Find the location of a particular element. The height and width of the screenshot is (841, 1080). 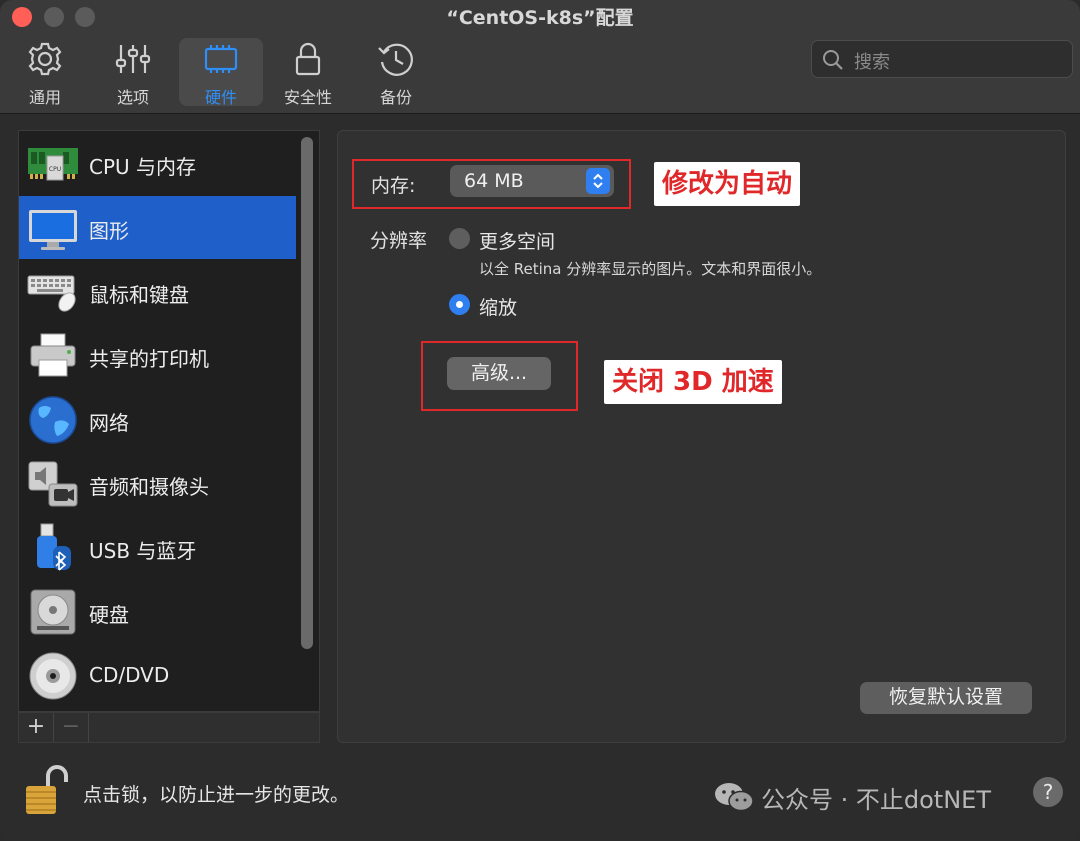

globe-icon is located at coordinates (53, 420).